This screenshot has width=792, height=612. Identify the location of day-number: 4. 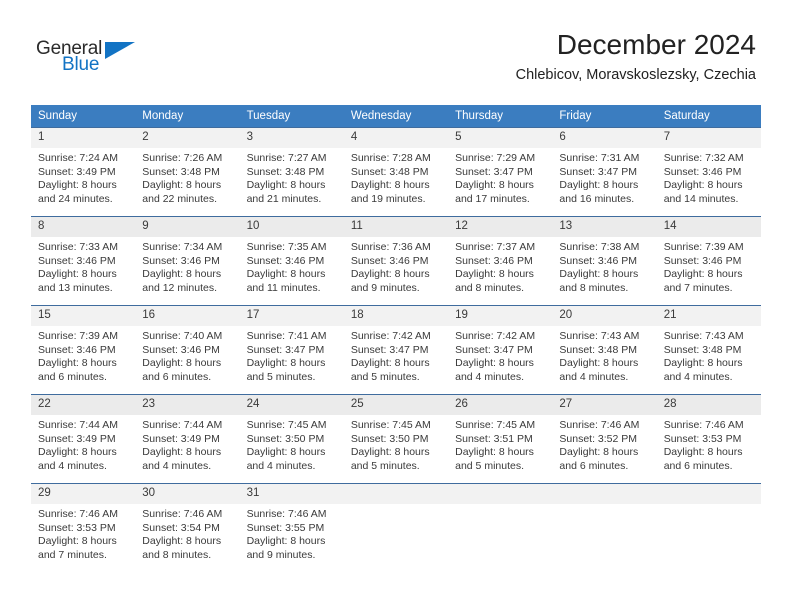
(396, 138).